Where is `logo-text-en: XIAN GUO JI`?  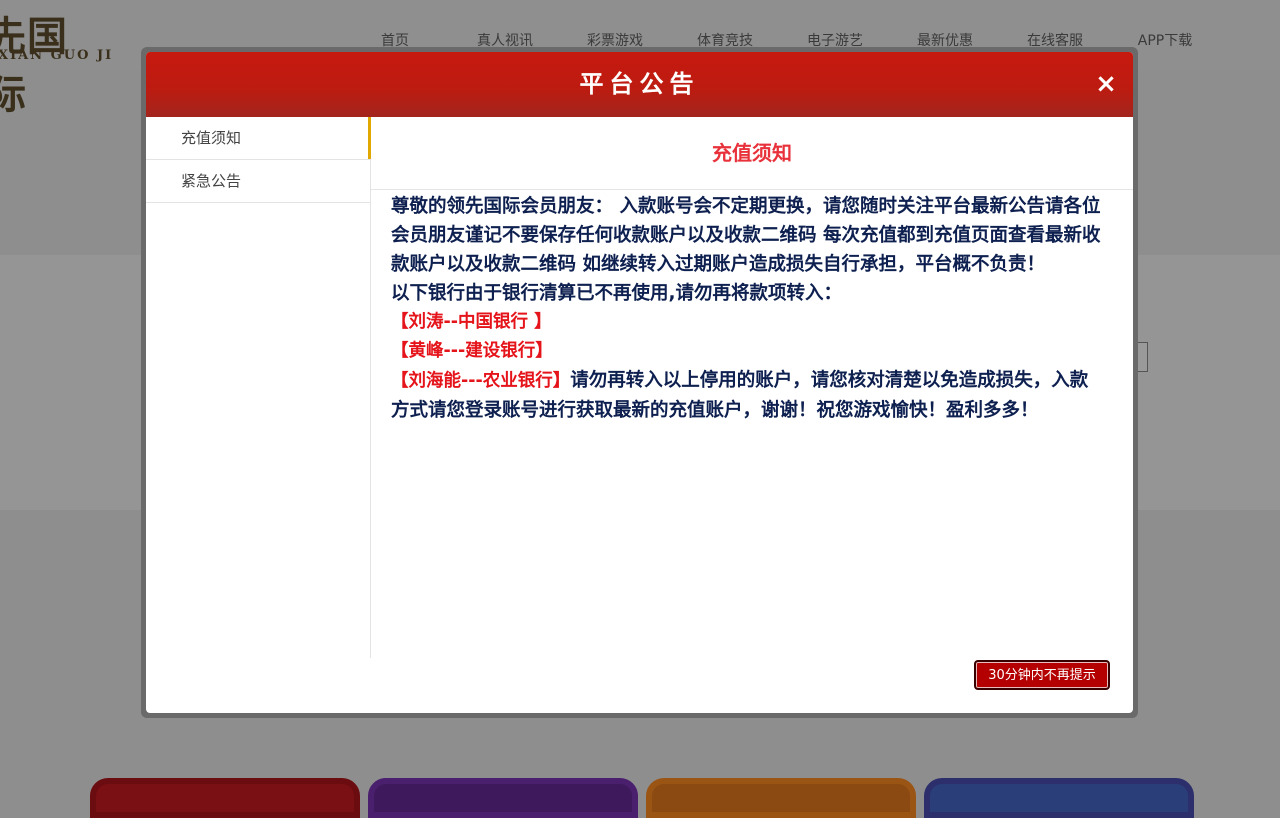
logo-text-en: XIAN GUO JI is located at coordinates (57, 55).